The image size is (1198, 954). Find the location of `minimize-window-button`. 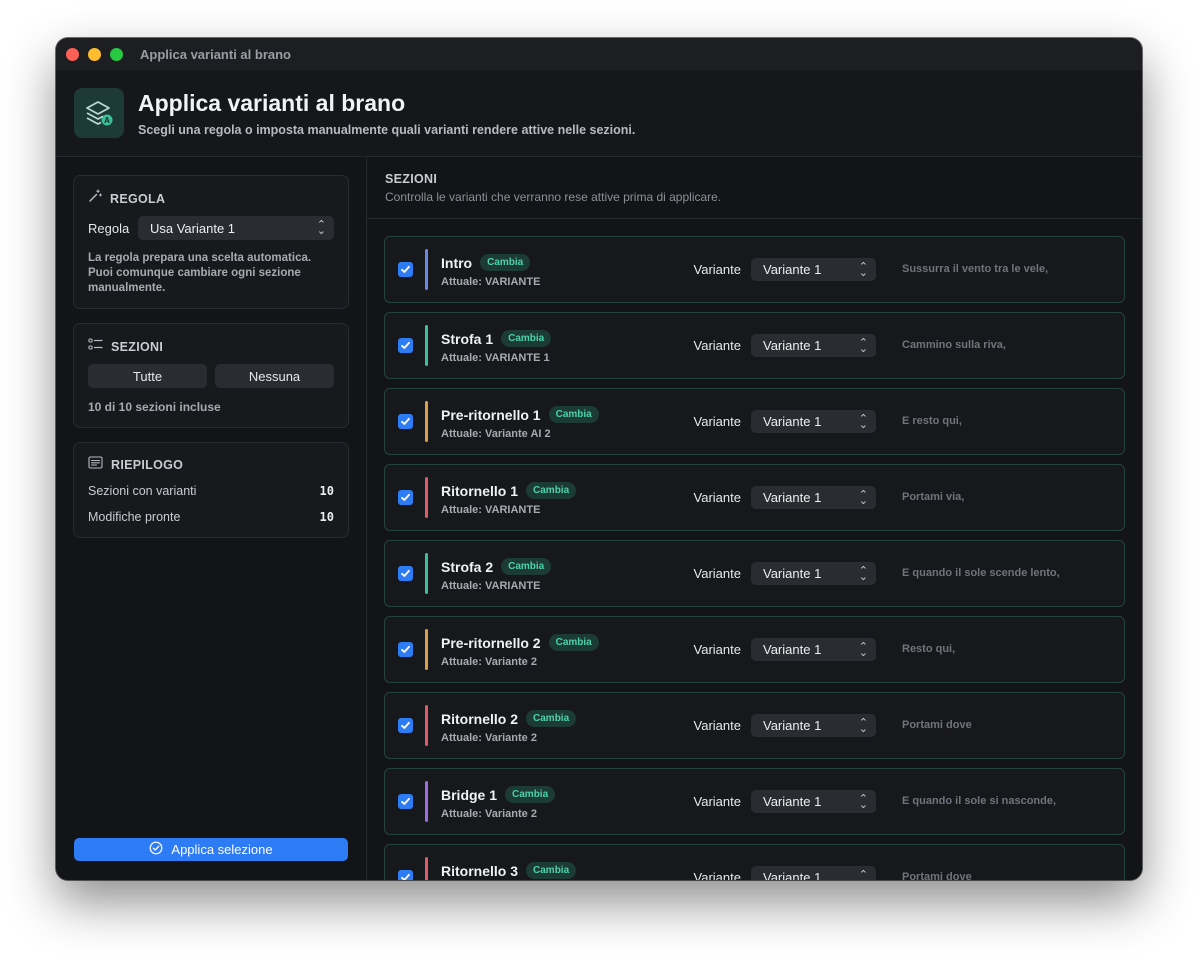

minimize-window-button is located at coordinates (94, 54).